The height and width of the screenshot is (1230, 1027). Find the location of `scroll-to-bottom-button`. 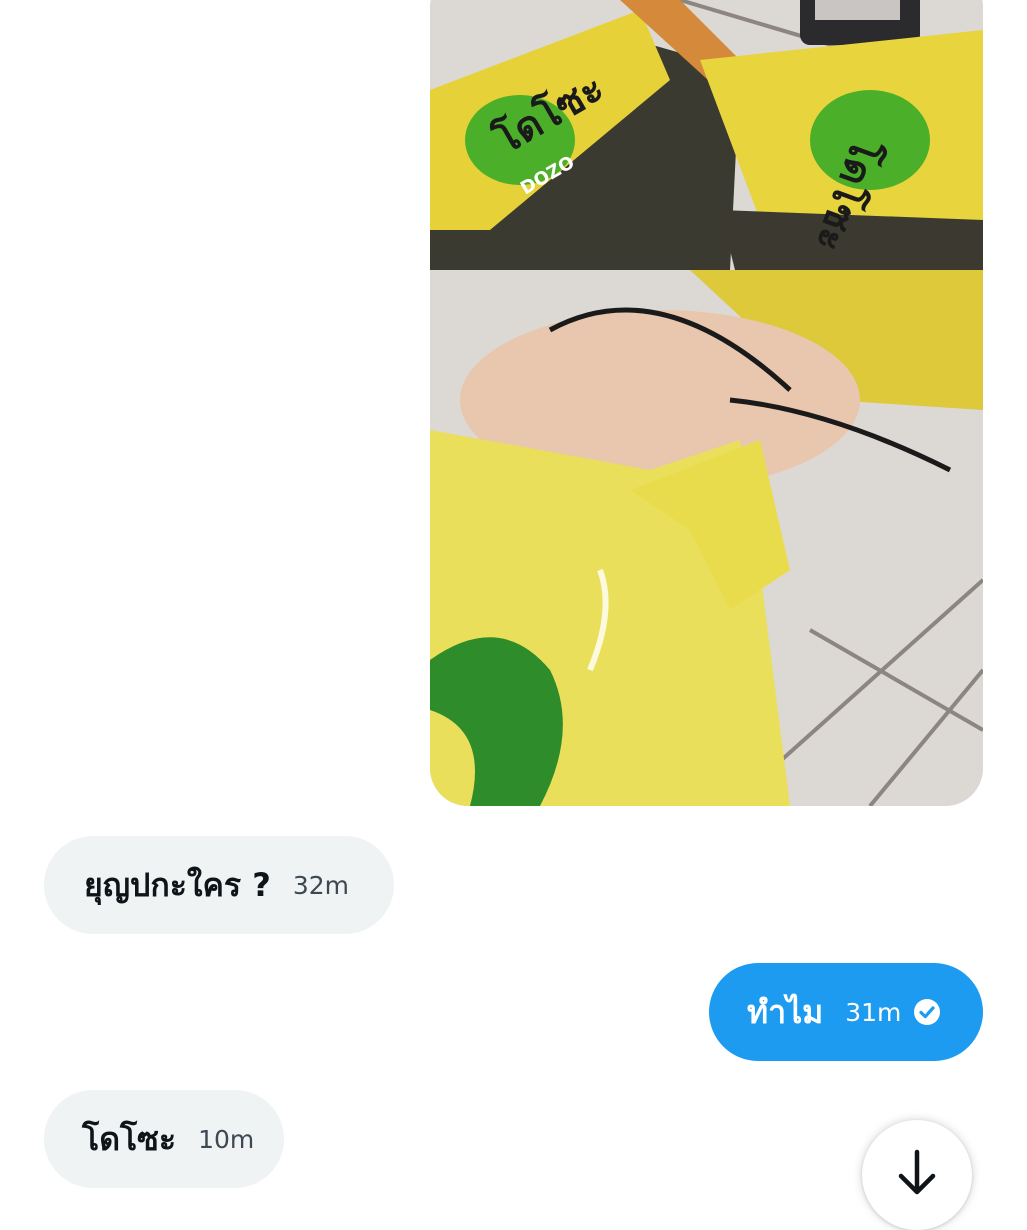

scroll-to-bottom-button is located at coordinates (917, 1175).